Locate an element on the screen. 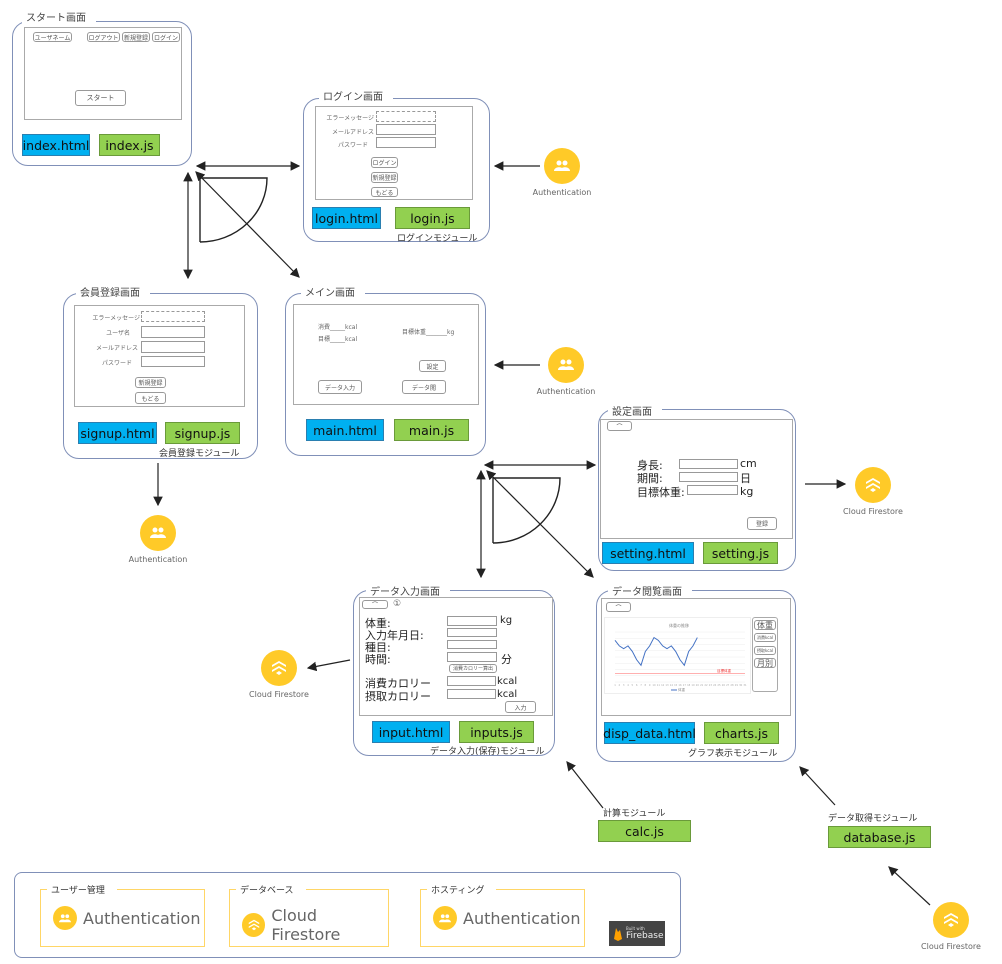  password-label: パスワード is located at coordinates (352, 145).